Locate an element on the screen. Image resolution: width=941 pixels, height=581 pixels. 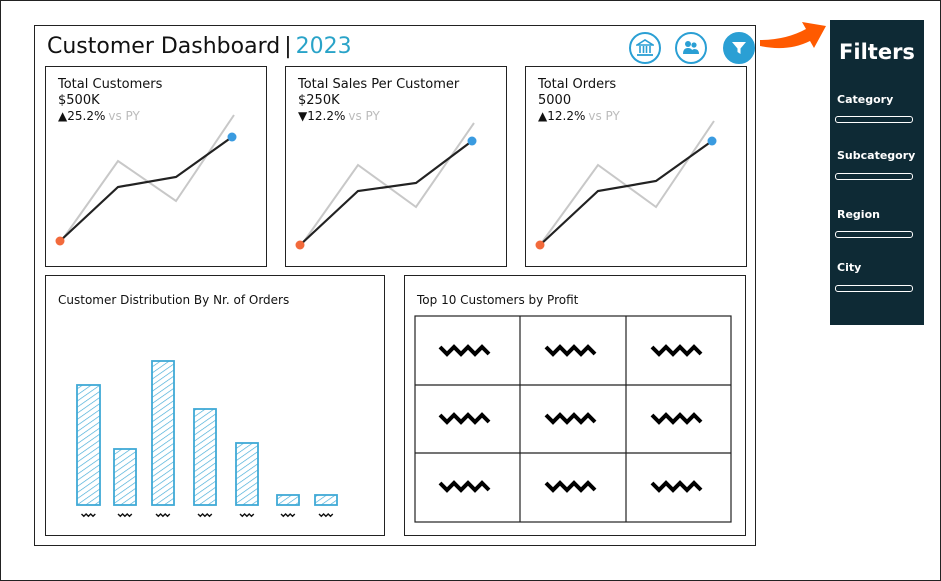
category-filter-input is located at coordinates (874, 119).